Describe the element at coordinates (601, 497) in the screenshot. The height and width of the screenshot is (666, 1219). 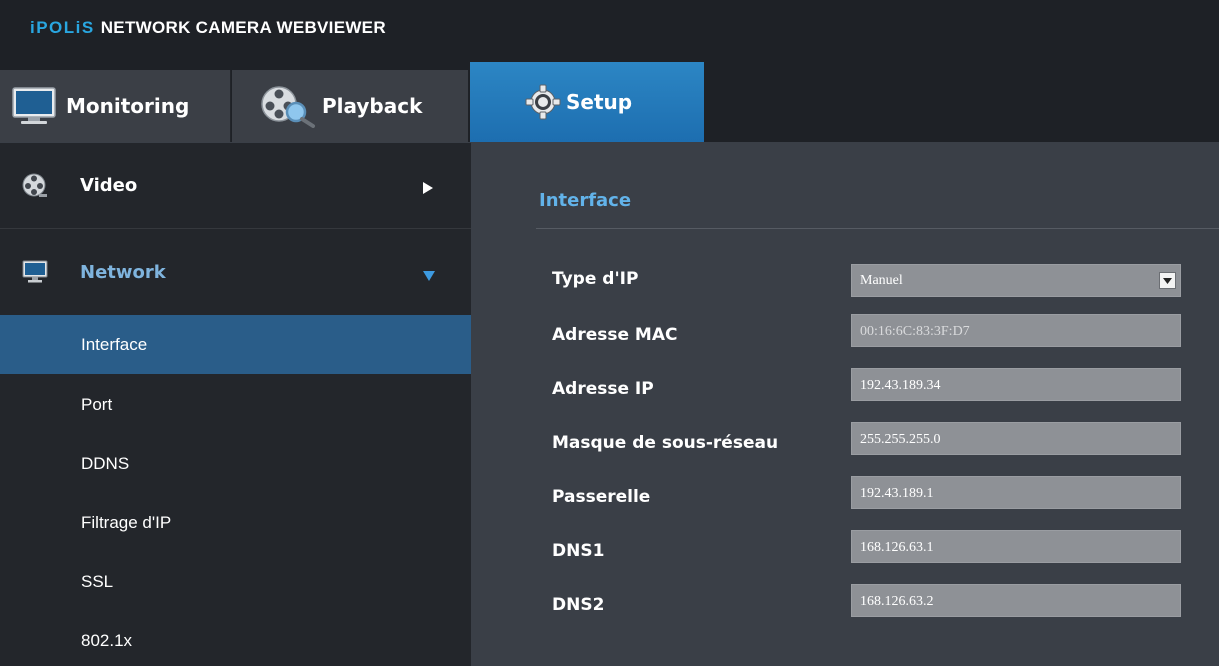
I see `gateway-label: Passerelle` at that location.